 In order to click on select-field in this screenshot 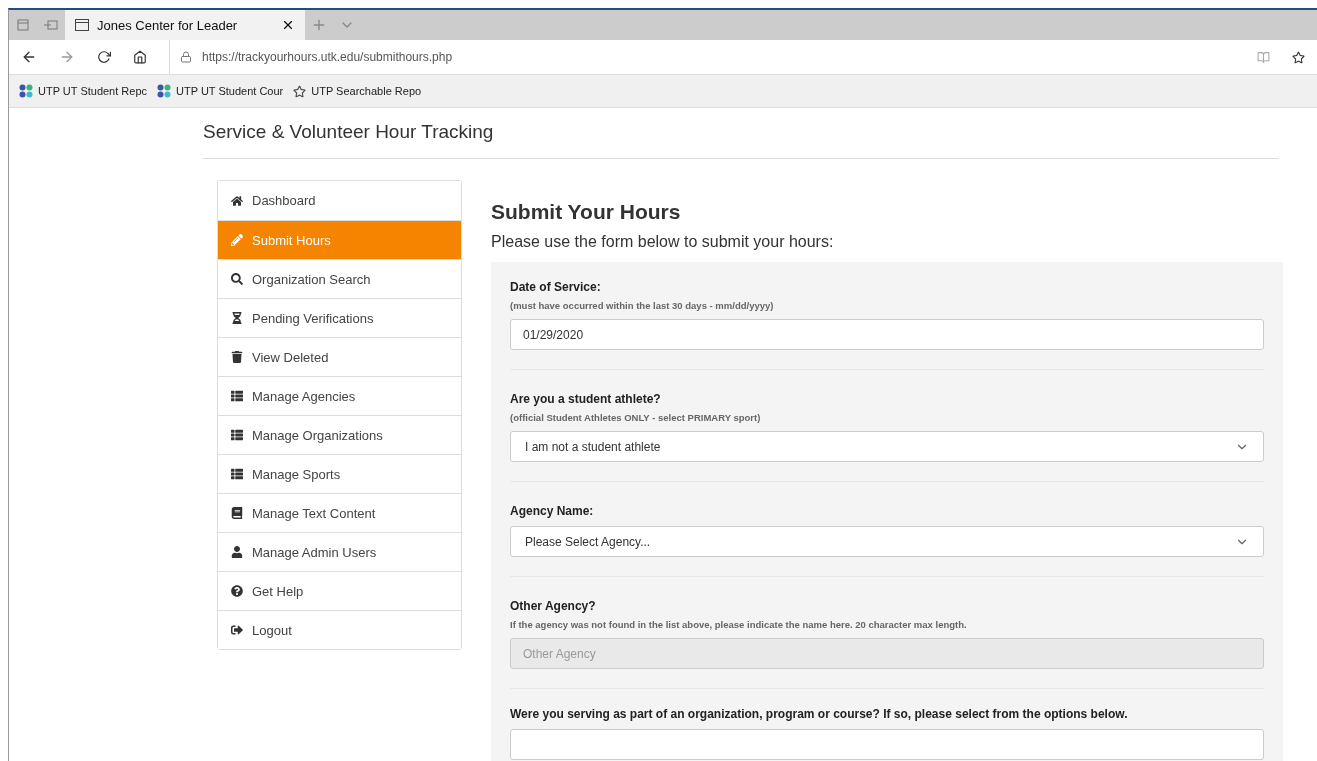, I will do `click(887, 744)`.